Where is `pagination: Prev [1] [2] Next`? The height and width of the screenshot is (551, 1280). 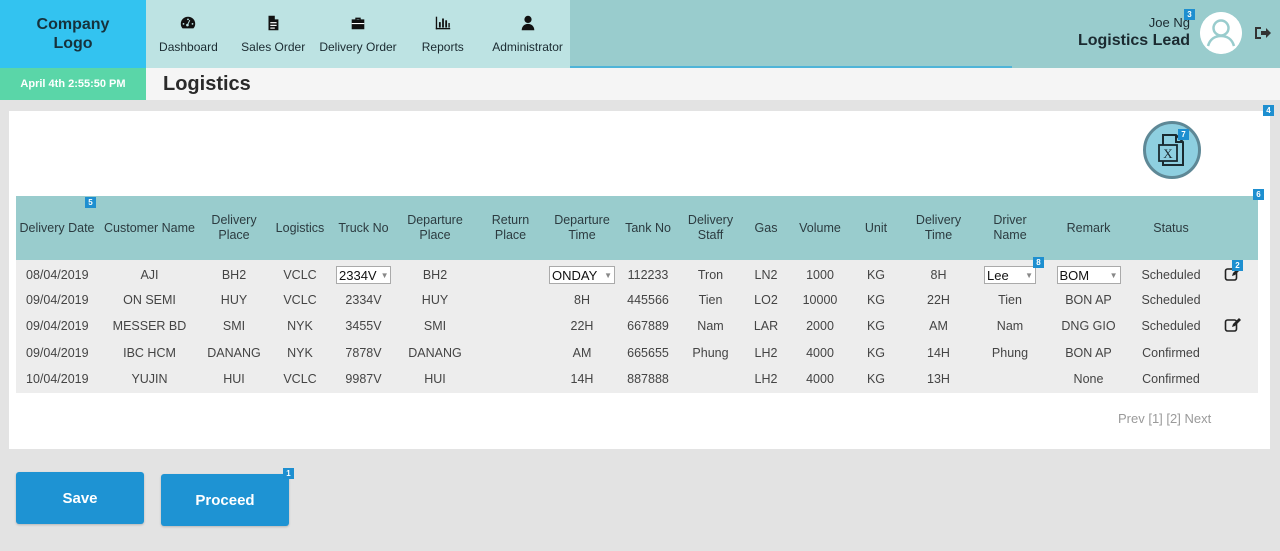
pagination: Prev [1] [2] Next is located at coordinates (1164, 418).